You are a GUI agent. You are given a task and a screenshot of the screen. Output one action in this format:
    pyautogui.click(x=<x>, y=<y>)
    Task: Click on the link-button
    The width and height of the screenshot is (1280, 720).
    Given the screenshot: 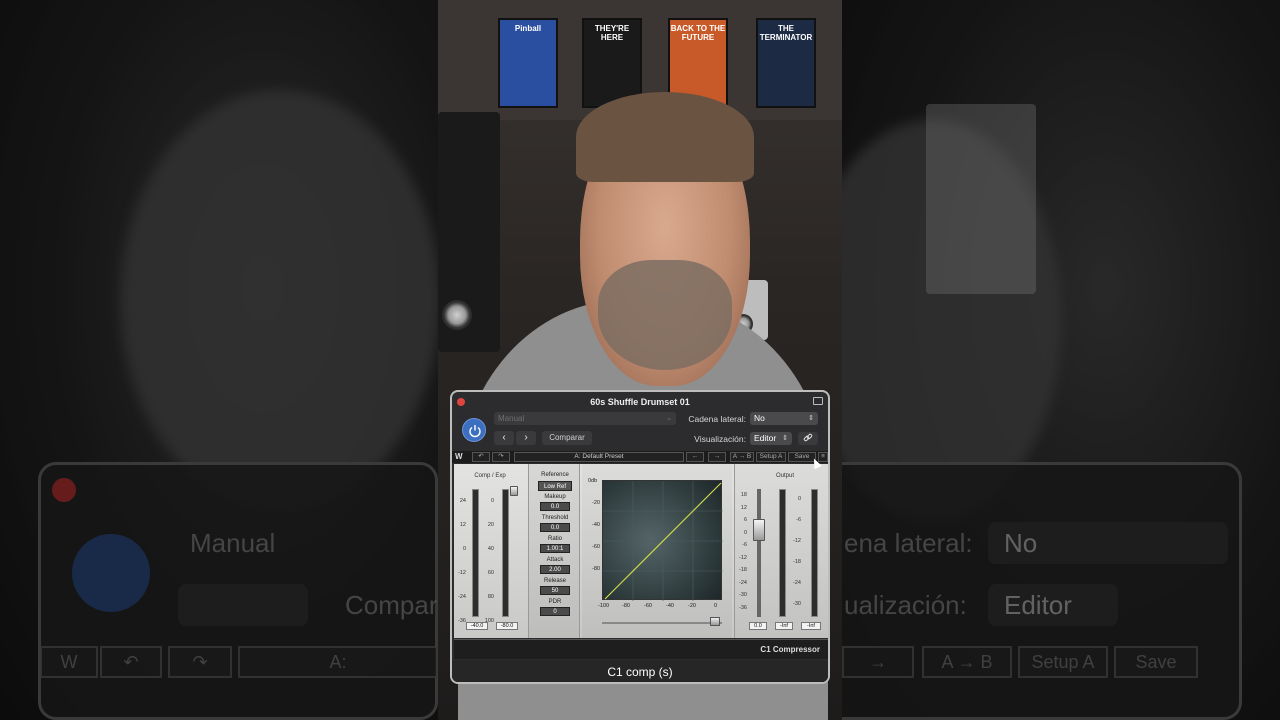 What is the action you would take?
    pyautogui.click(x=808, y=438)
    